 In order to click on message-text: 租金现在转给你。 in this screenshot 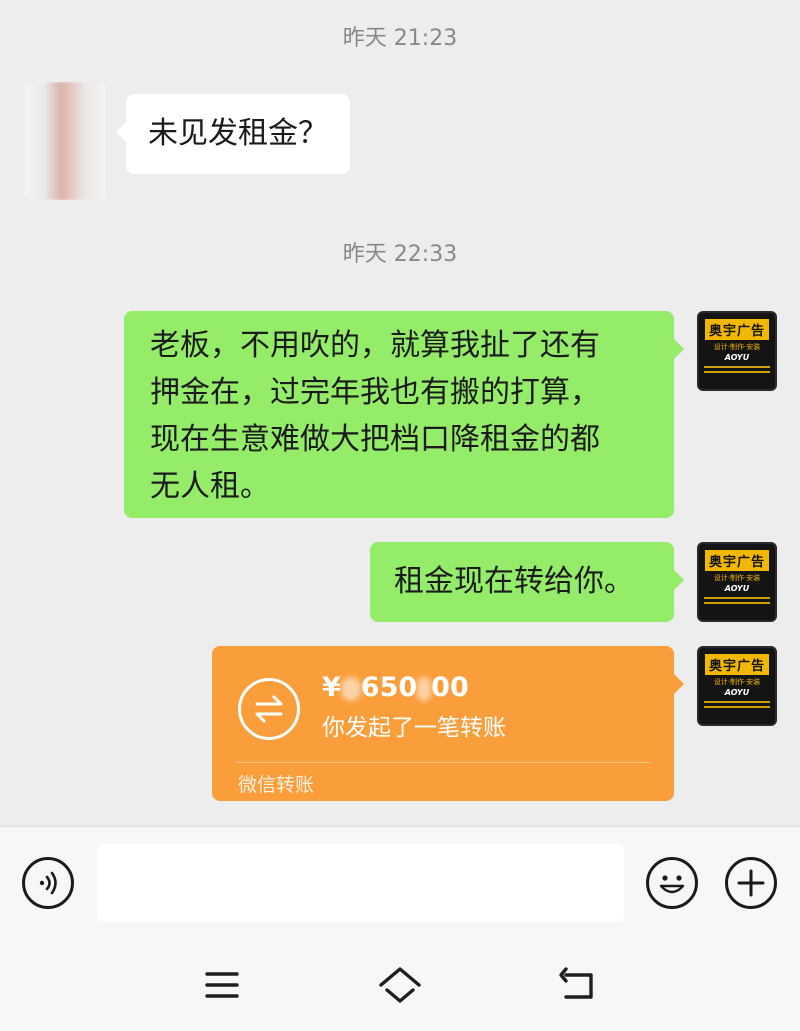, I will do `click(514, 581)`.